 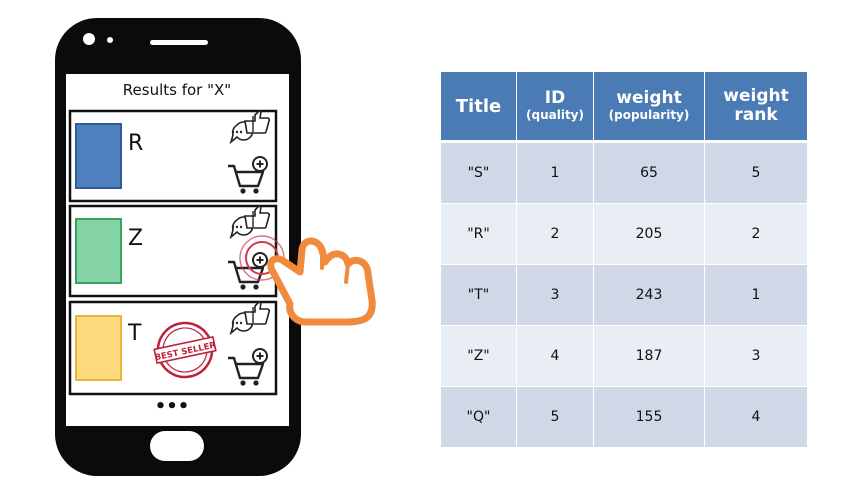 What do you see at coordinates (173, 348) in the screenshot?
I see `product-card-t: T BEST SELLER` at bounding box center [173, 348].